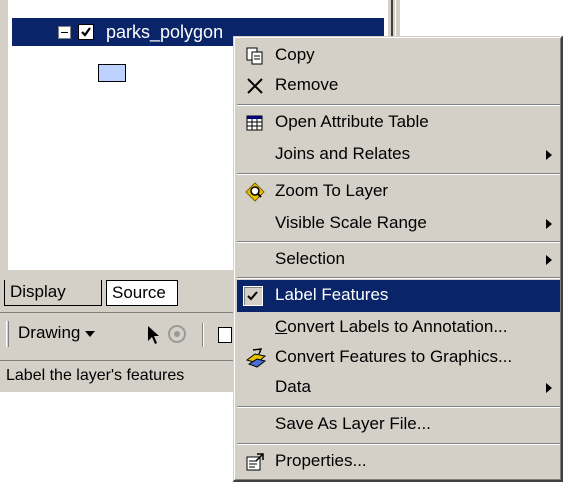 The image size is (564, 482). I want to click on dropdown-arrow-icon, so click(90, 333).